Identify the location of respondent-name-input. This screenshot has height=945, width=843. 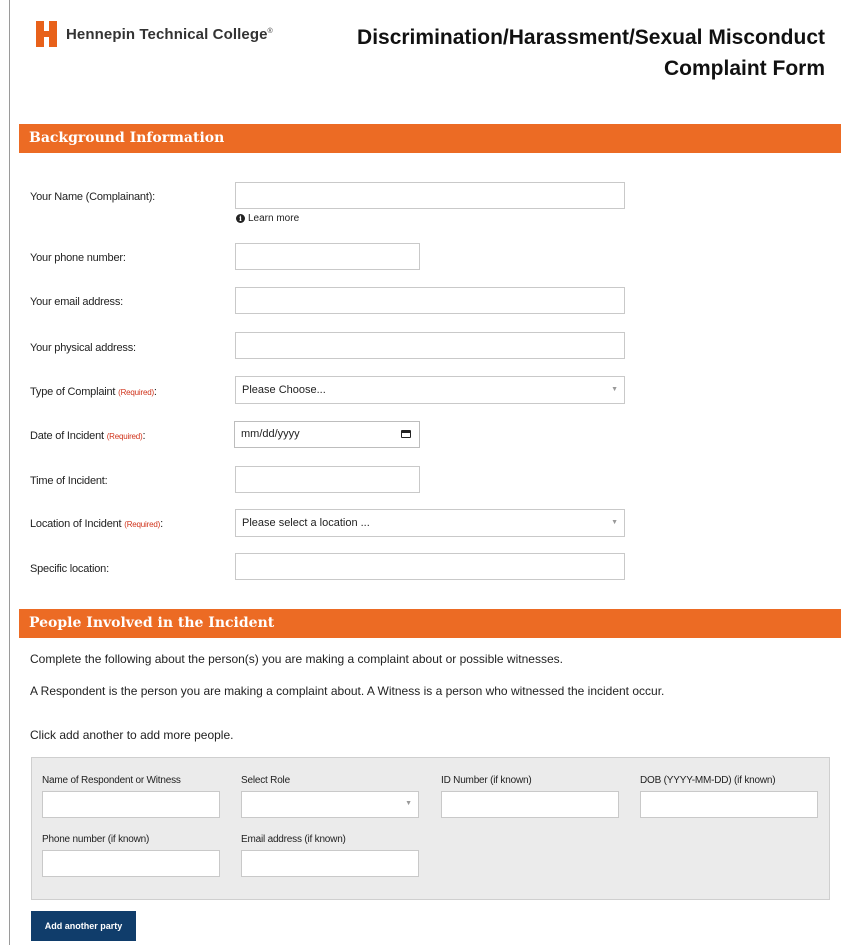
(131, 804).